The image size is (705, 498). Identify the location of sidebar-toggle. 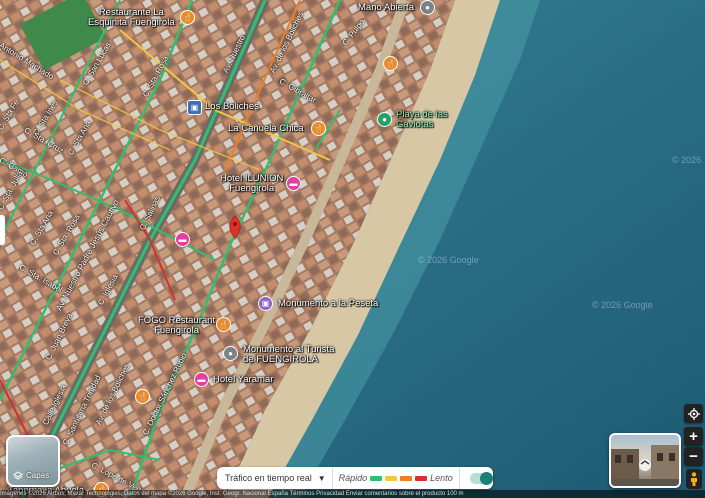
(2, 230).